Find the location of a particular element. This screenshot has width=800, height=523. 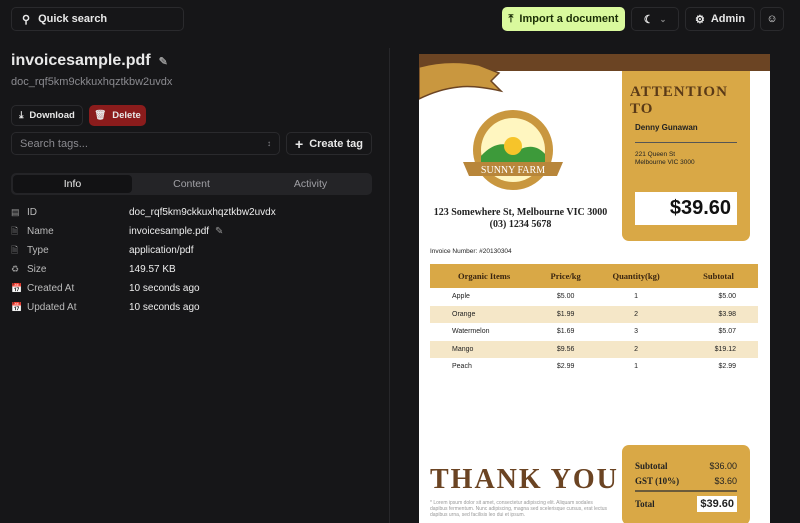

table-cell: Watermelon is located at coordinates (471, 332).